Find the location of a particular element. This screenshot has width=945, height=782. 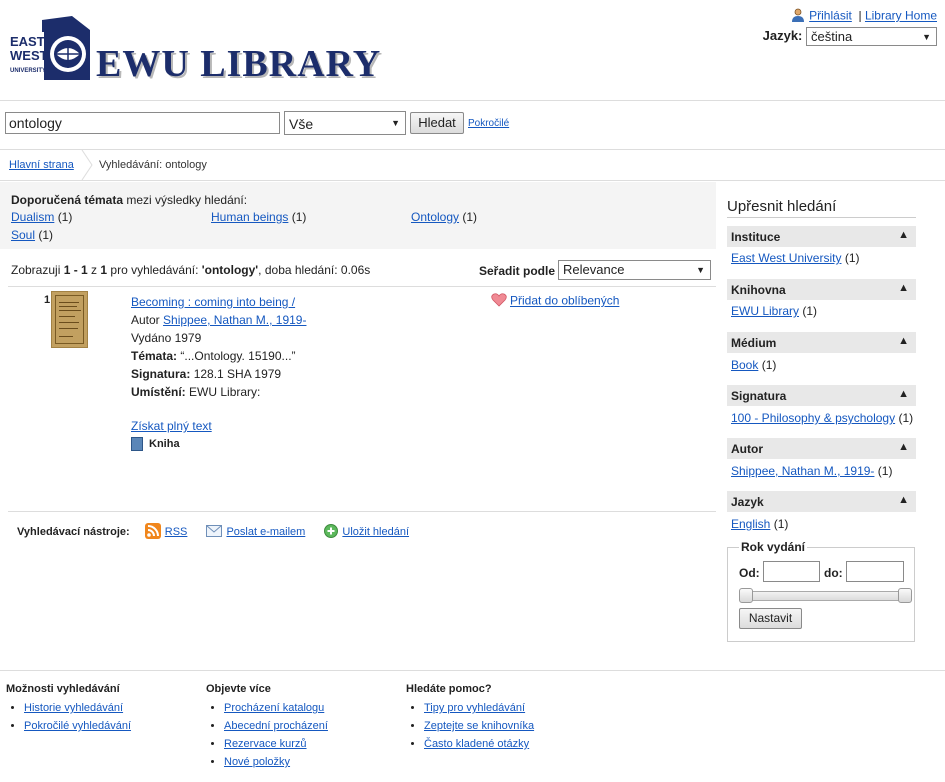

topic-item: Soul (1) is located at coordinates (32, 235).